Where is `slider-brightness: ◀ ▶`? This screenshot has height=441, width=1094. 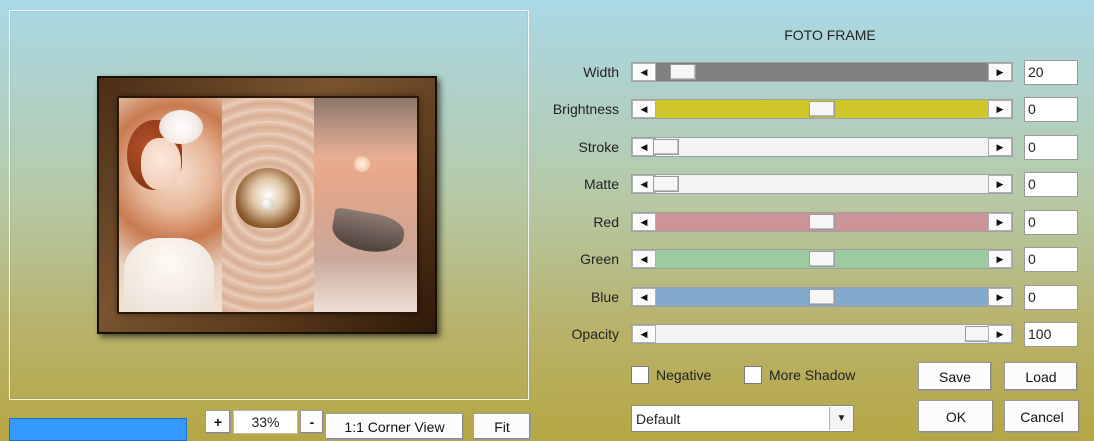
slider-brightness: ◀ ▶ is located at coordinates (822, 109).